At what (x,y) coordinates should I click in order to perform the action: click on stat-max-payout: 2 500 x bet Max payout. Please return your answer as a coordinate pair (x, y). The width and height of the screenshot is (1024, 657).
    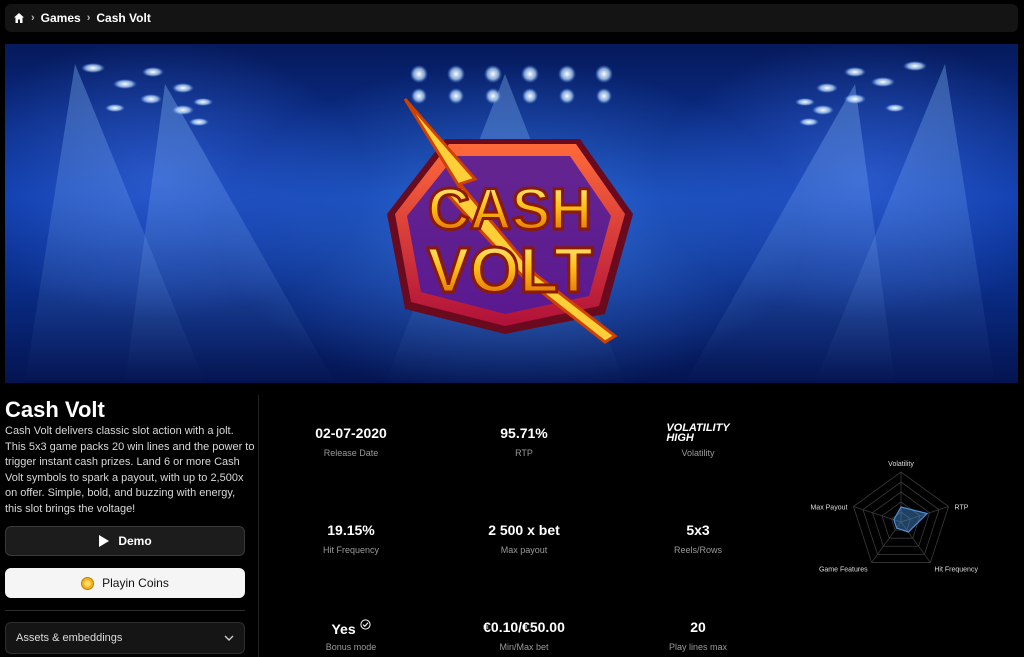
    Looking at the image, I should click on (524, 538).